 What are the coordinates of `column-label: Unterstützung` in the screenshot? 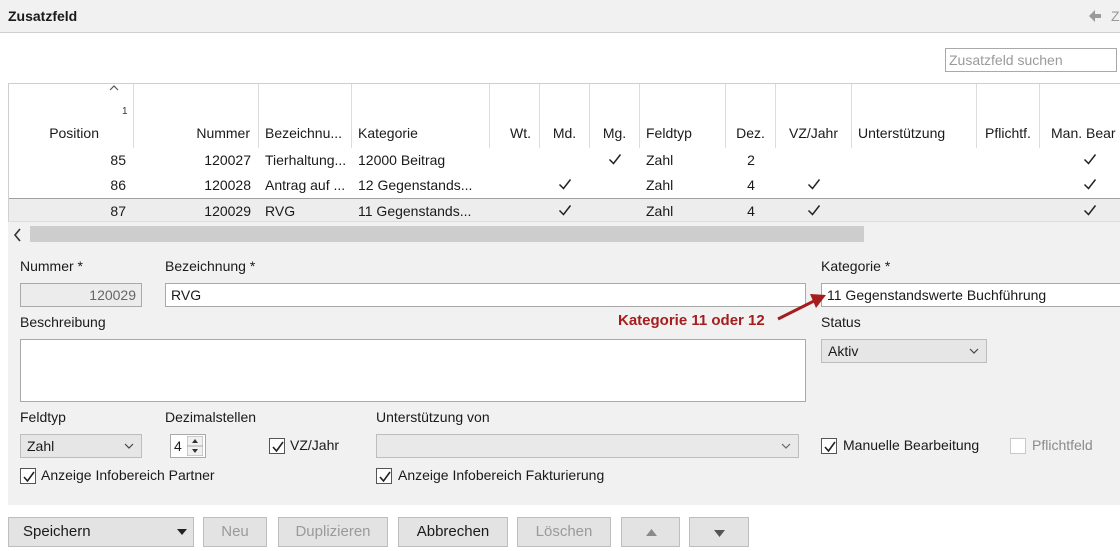 It's located at (902, 133).